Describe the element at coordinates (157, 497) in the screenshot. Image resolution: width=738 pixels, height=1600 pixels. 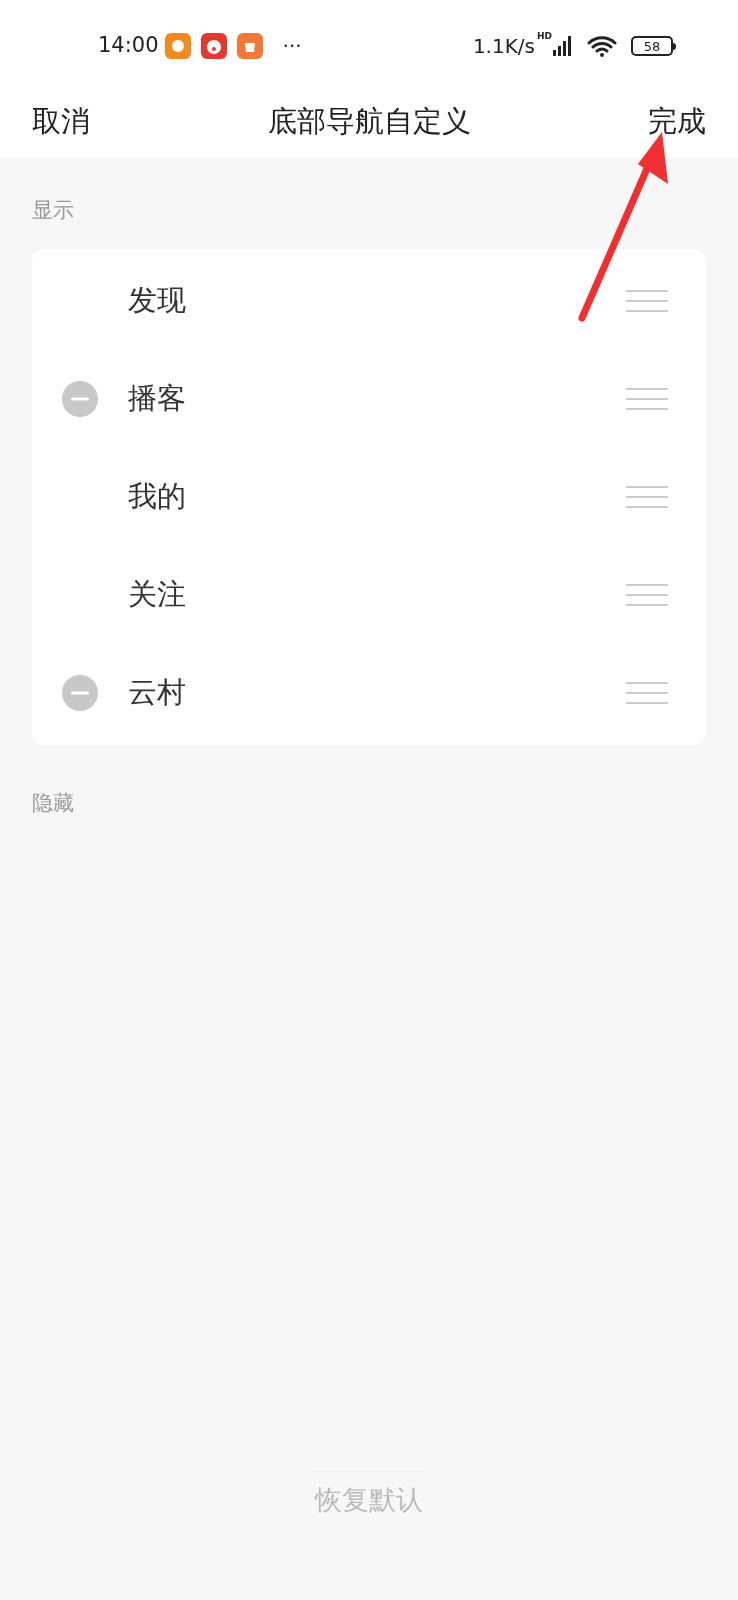
I see `nav-item-label: 我的` at that location.